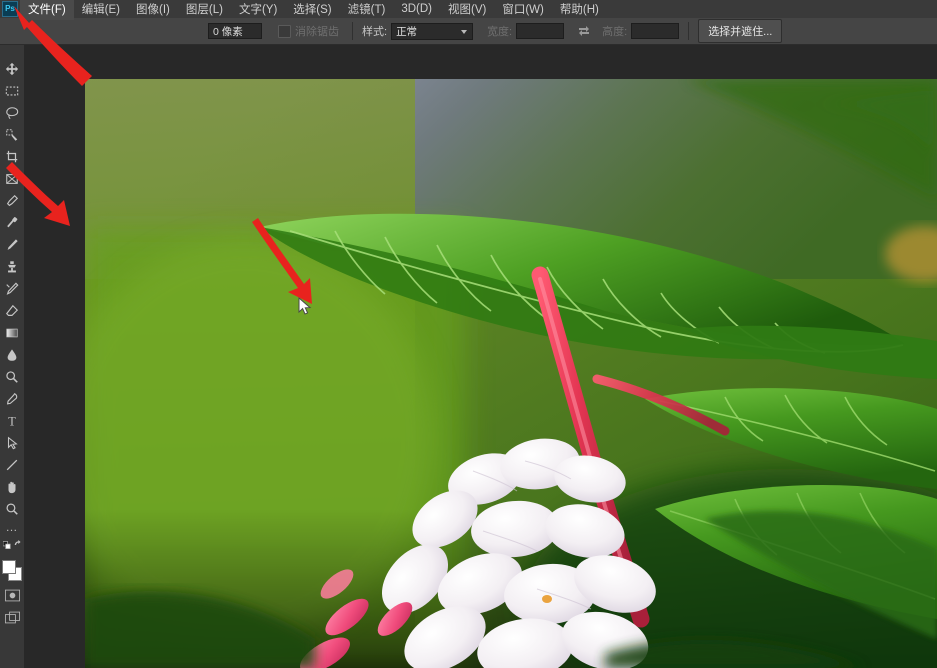 This screenshot has height=668, width=937. I want to click on antialias-label: 消除锯齿, so click(317, 32).